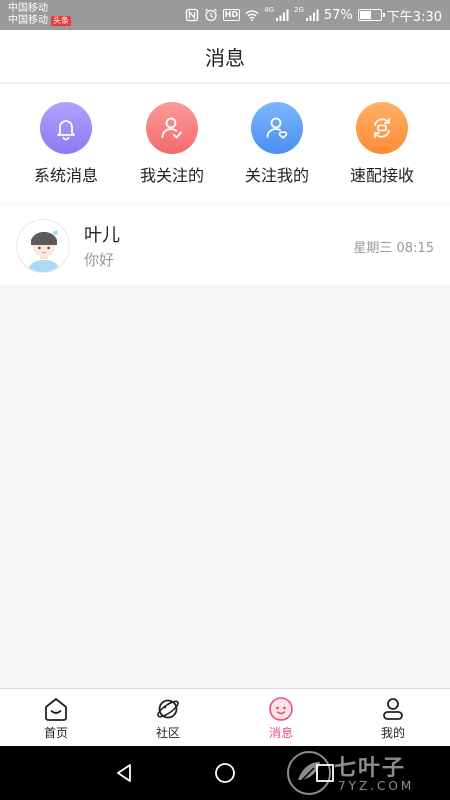 The image size is (450, 800). I want to click on battery-level, so click(365, 15).